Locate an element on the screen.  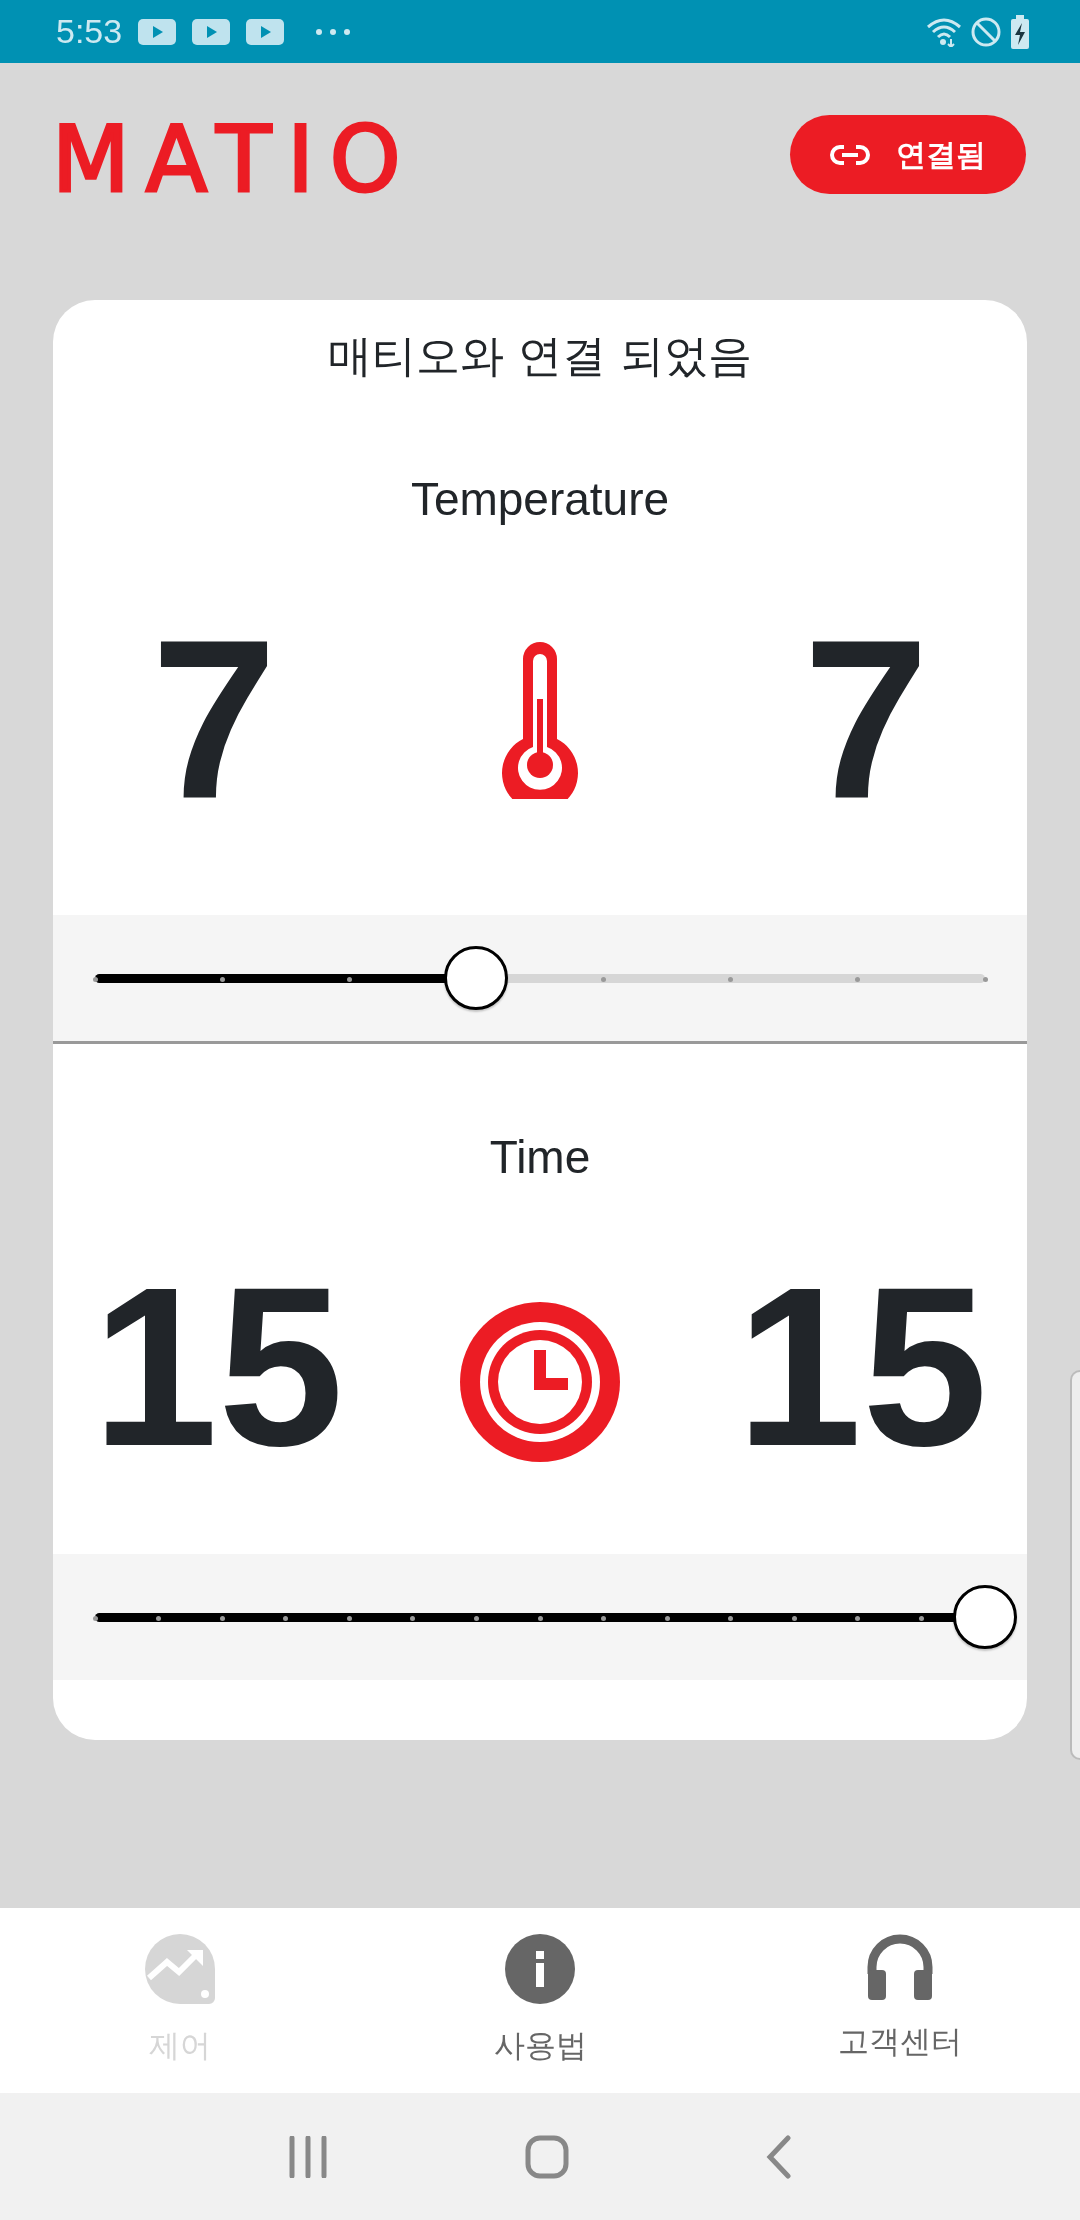
edge-panel-handle is located at coordinates (1075, 1565).